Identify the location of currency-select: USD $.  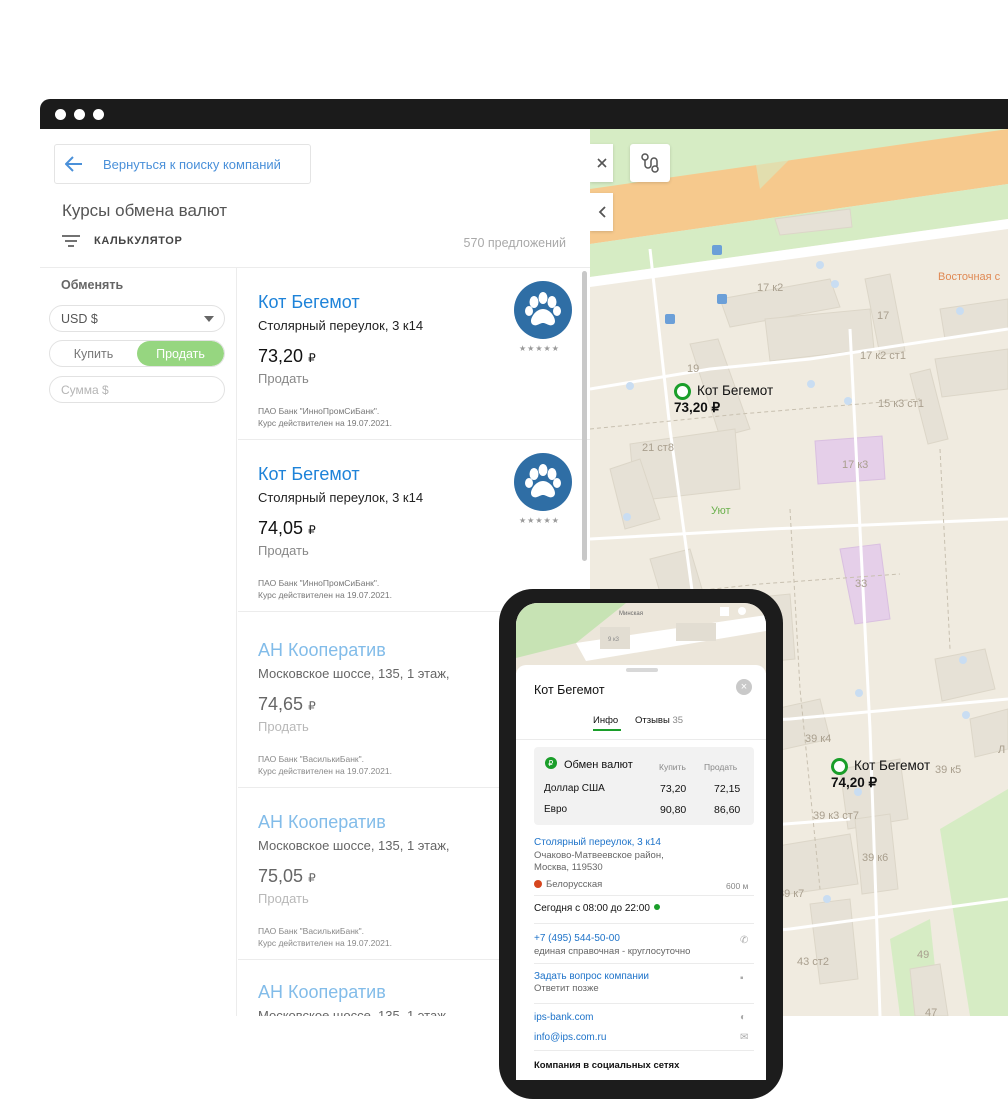
(137, 318).